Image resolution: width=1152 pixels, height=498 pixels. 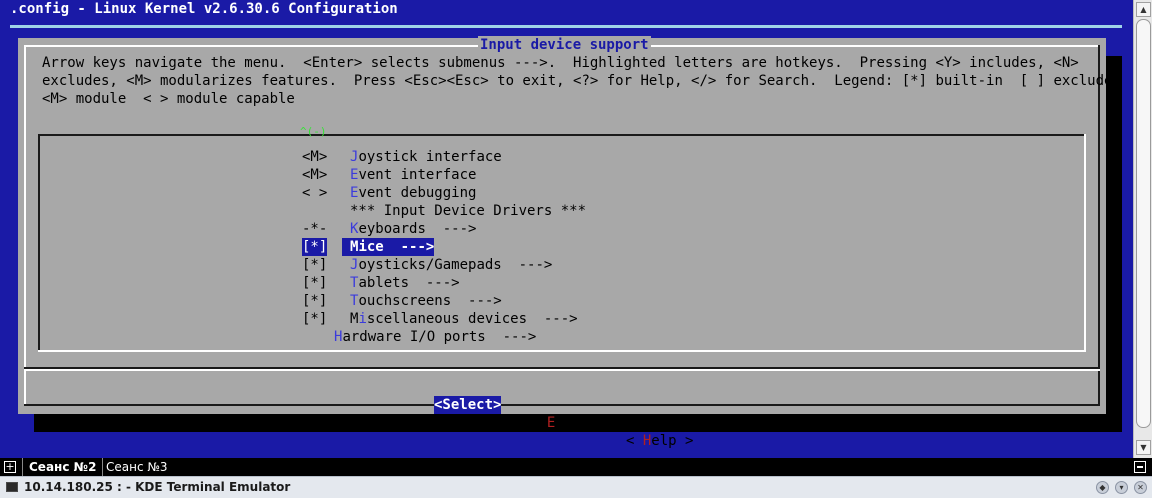 I want to click on menu-item-text: oystick interface, so click(x=430, y=157).